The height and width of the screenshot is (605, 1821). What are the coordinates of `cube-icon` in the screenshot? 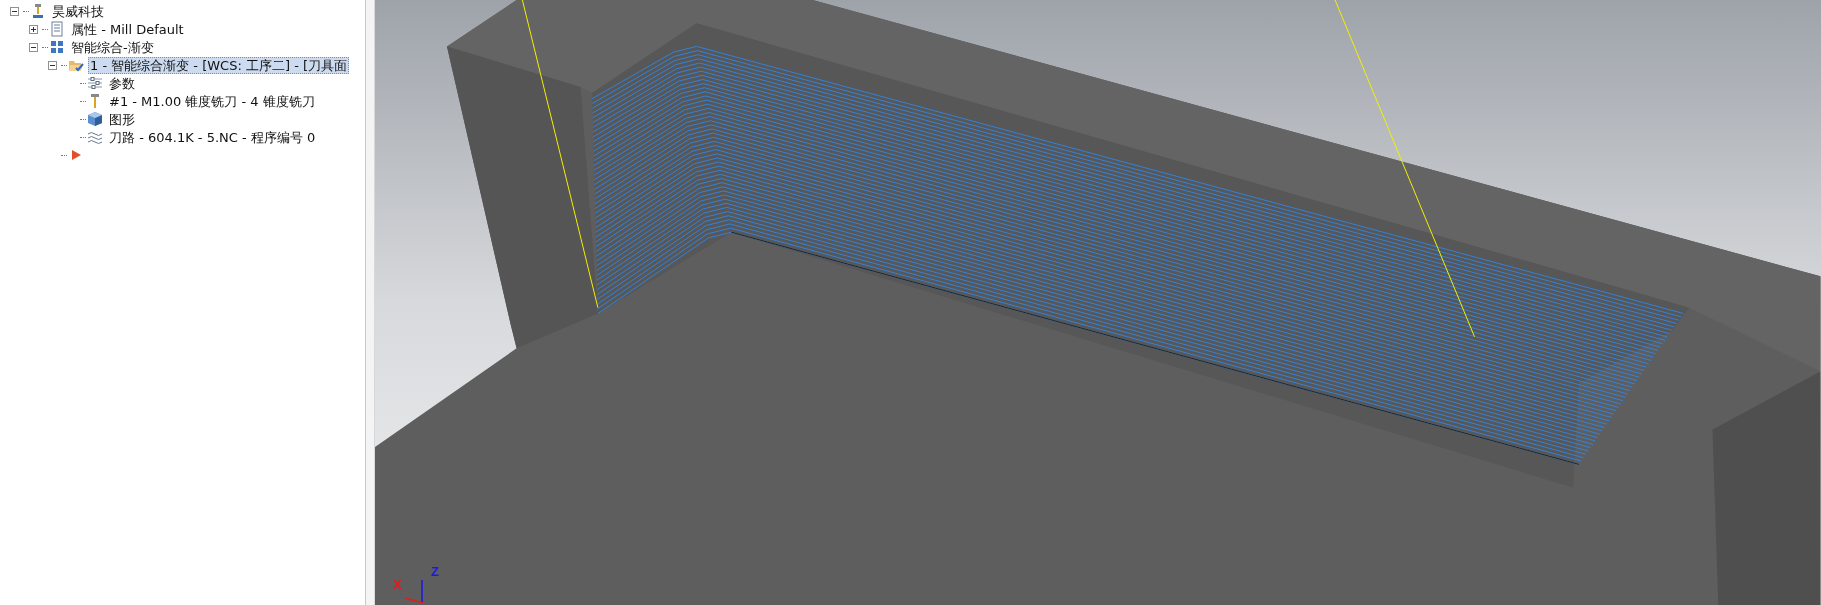 It's located at (95, 119).